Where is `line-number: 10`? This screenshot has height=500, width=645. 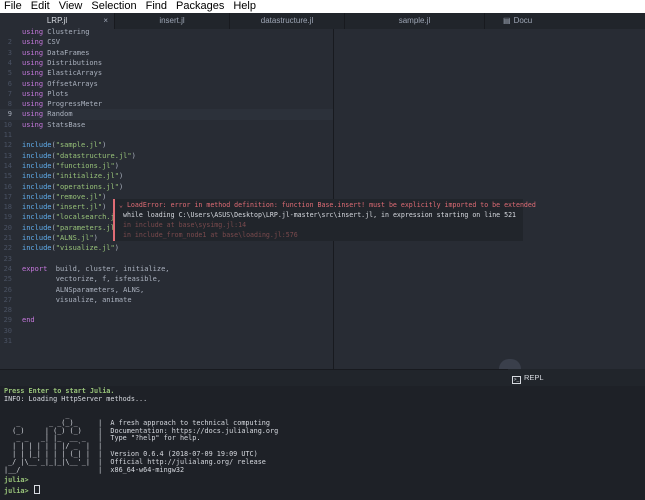
line-number: 10 is located at coordinates (7, 124).